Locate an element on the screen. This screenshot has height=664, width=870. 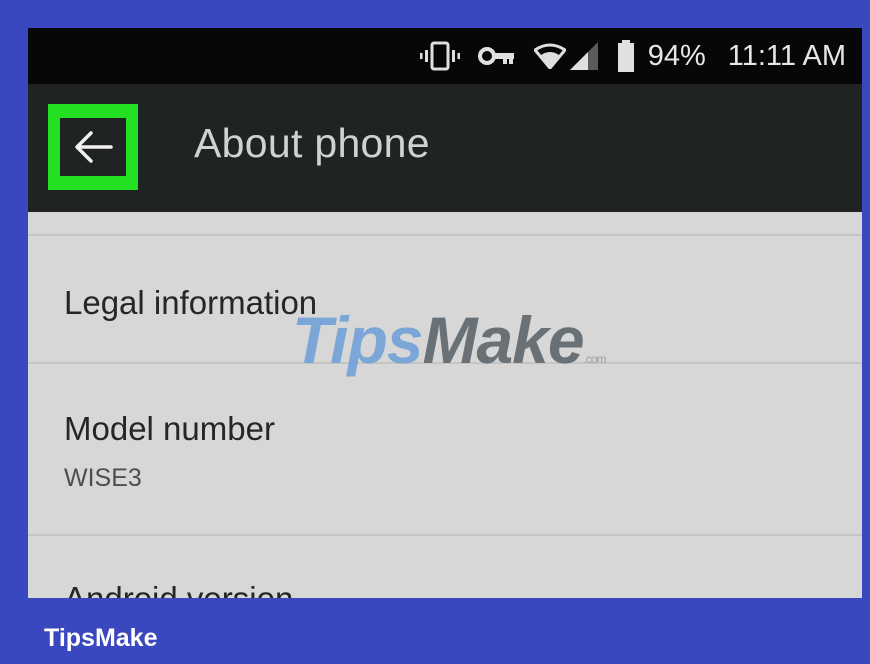
back-button-inner is located at coordinates (93, 147).